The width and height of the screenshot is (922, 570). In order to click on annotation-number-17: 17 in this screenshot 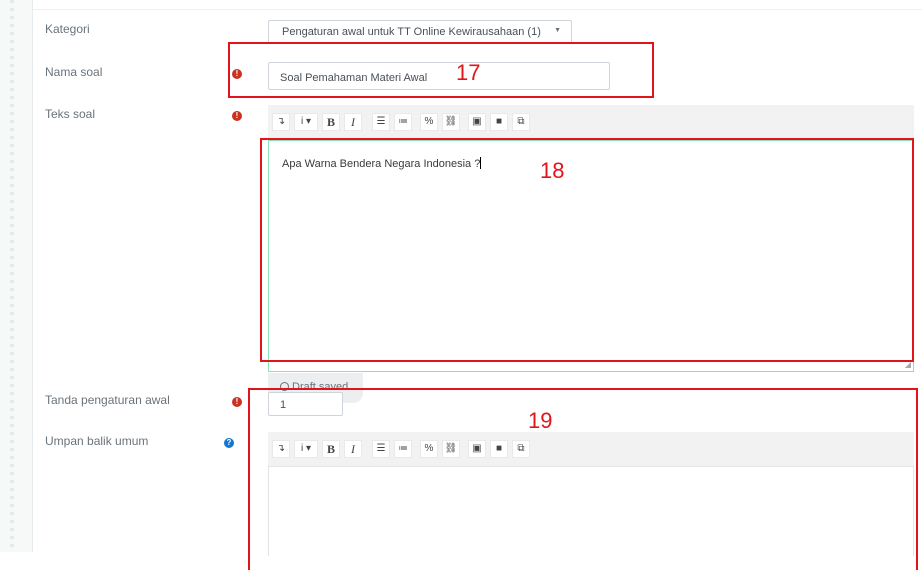, I will do `click(468, 72)`.